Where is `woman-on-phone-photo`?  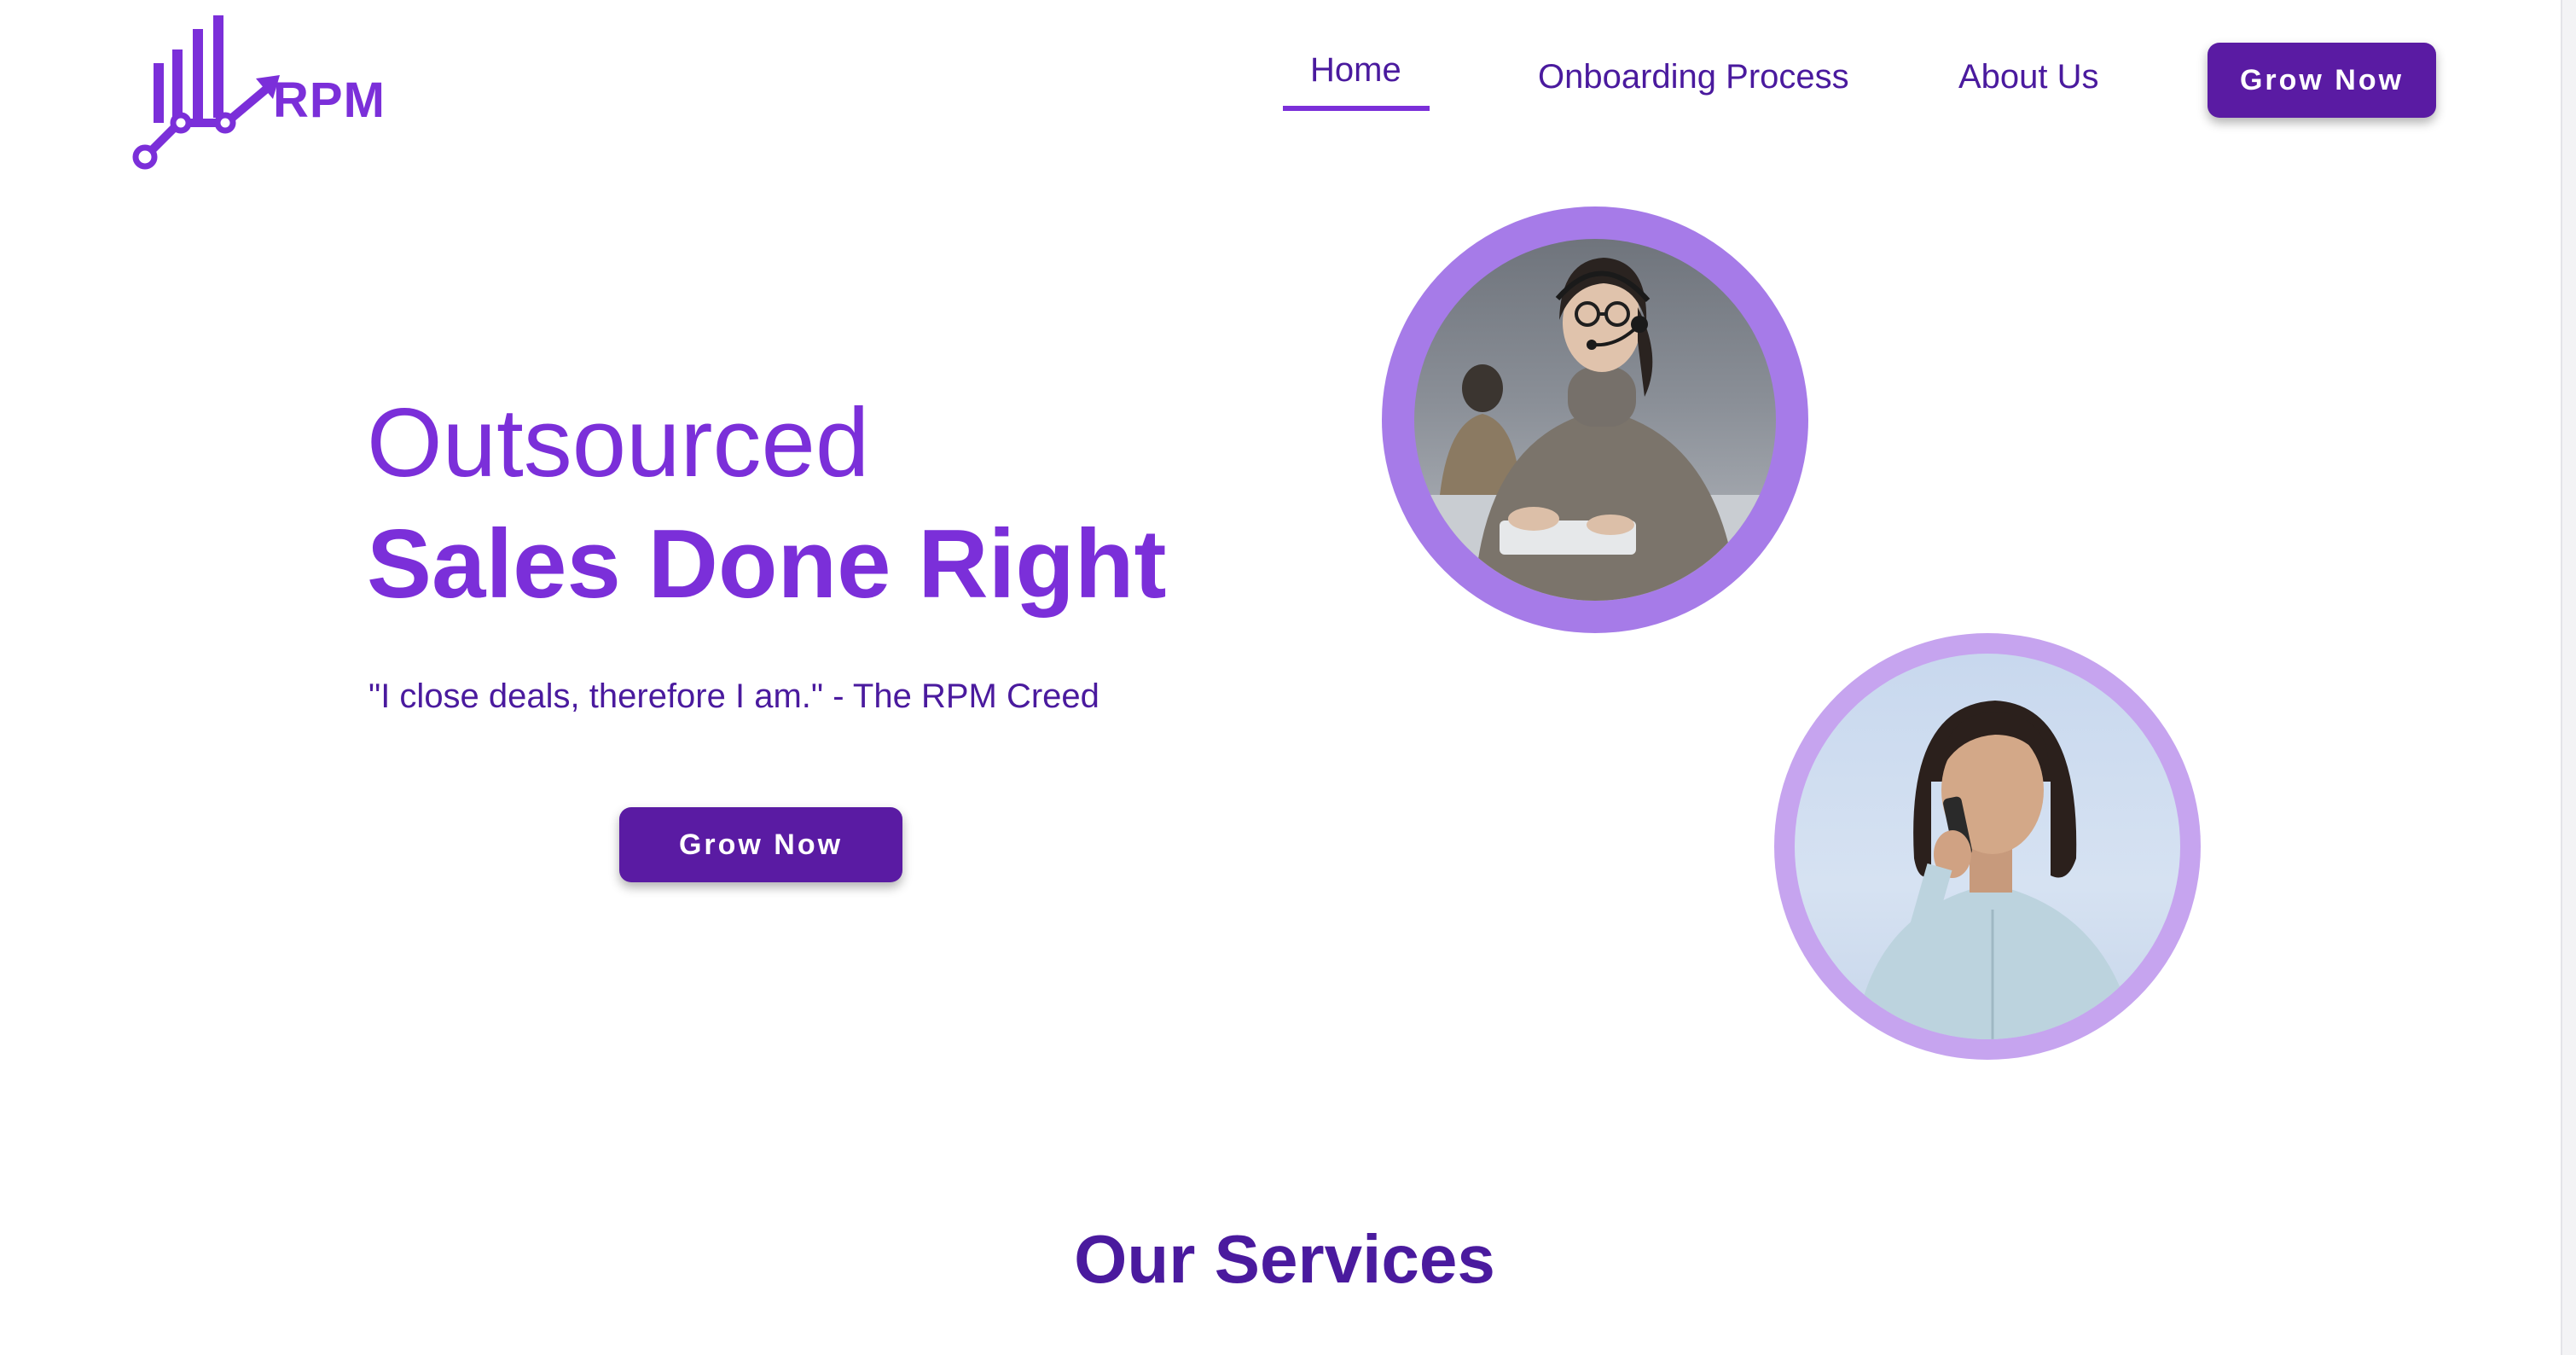
woman-on-phone-photo is located at coordinates (1987, 846).